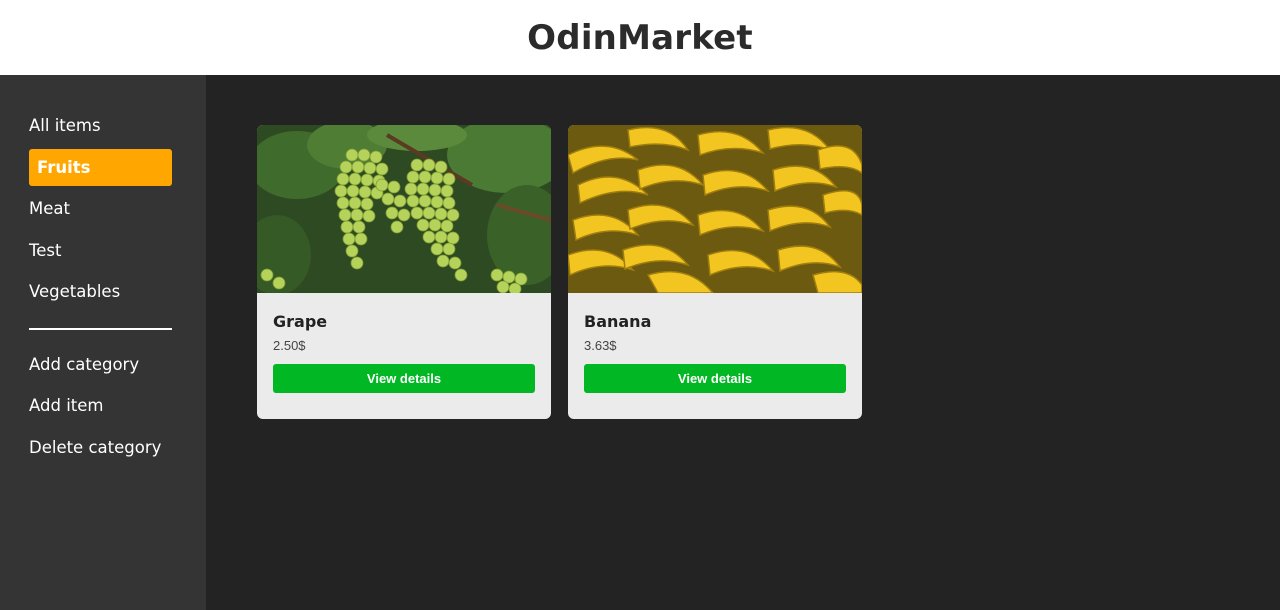 This screenshot has width=1280, height=610. Describe the element at coordinates (100, 167) in the screenshot. I see `sidebar-item-fruits: Fruits` at that location.